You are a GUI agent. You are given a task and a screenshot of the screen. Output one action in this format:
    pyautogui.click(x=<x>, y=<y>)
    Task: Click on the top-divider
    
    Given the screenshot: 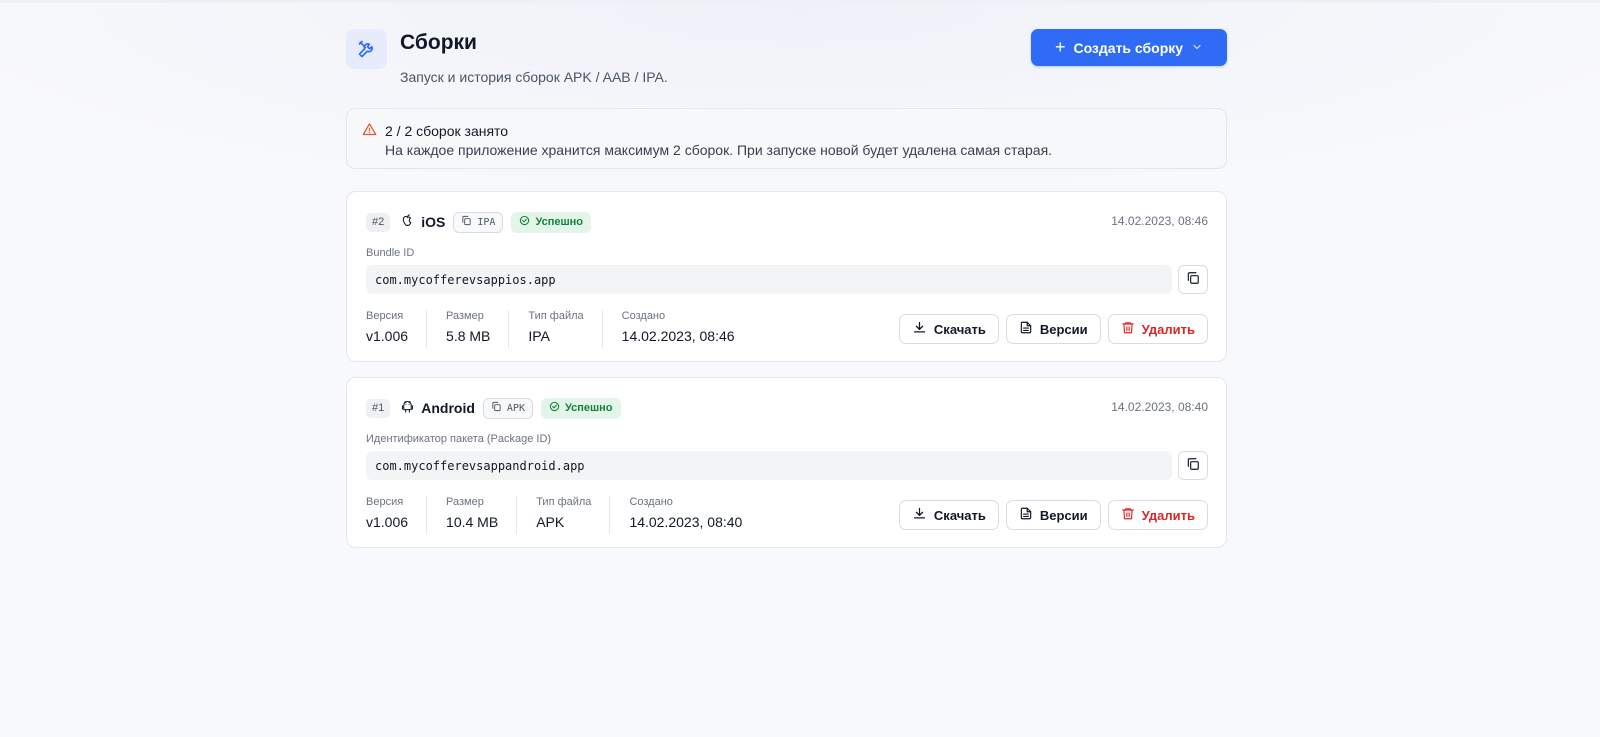 What is the action you would take?
    pyautogui.click(x=800, y=1)
    